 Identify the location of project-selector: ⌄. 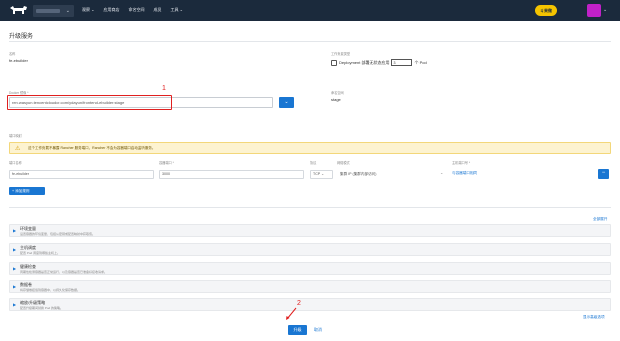
(53, 11).